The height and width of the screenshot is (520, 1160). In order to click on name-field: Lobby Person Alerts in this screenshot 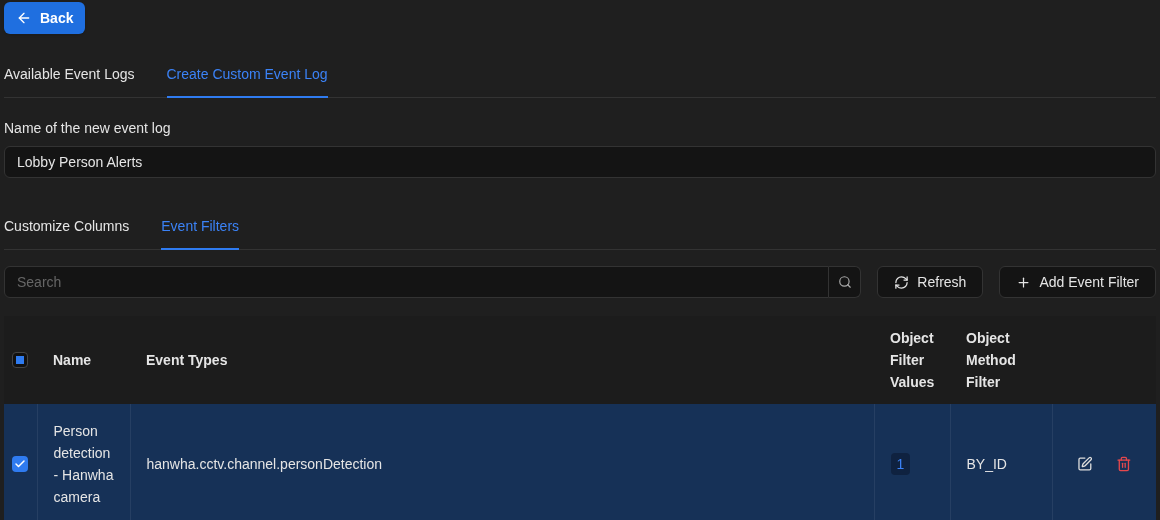, I will do `click(580, 162)`.